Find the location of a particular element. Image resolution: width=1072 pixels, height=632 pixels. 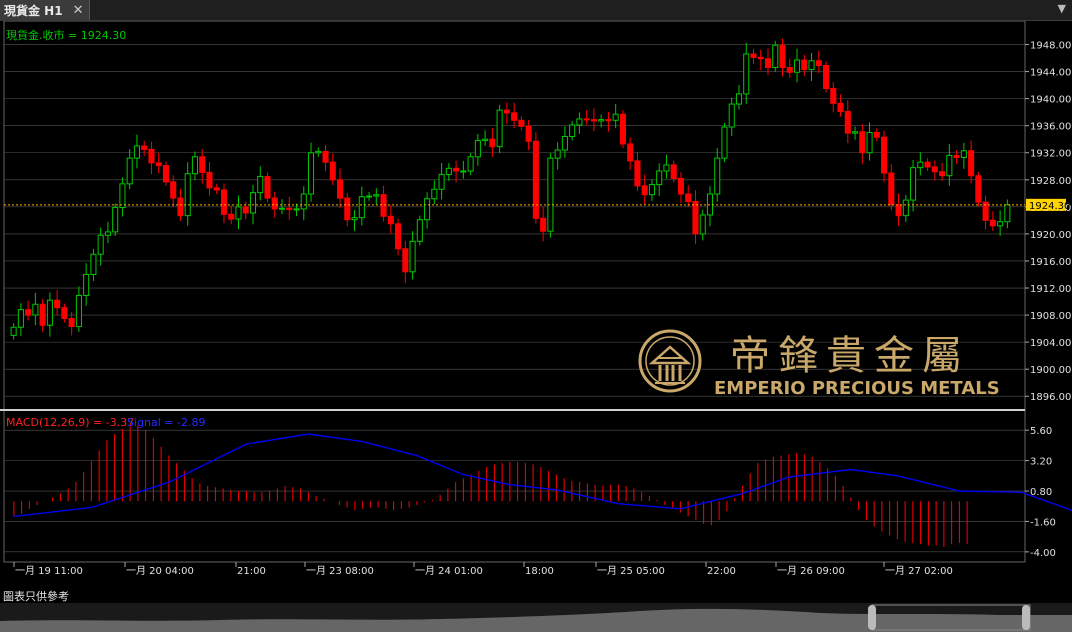

chart-tab-title: 現貨金 H1 is located at coordinates (33, 10).